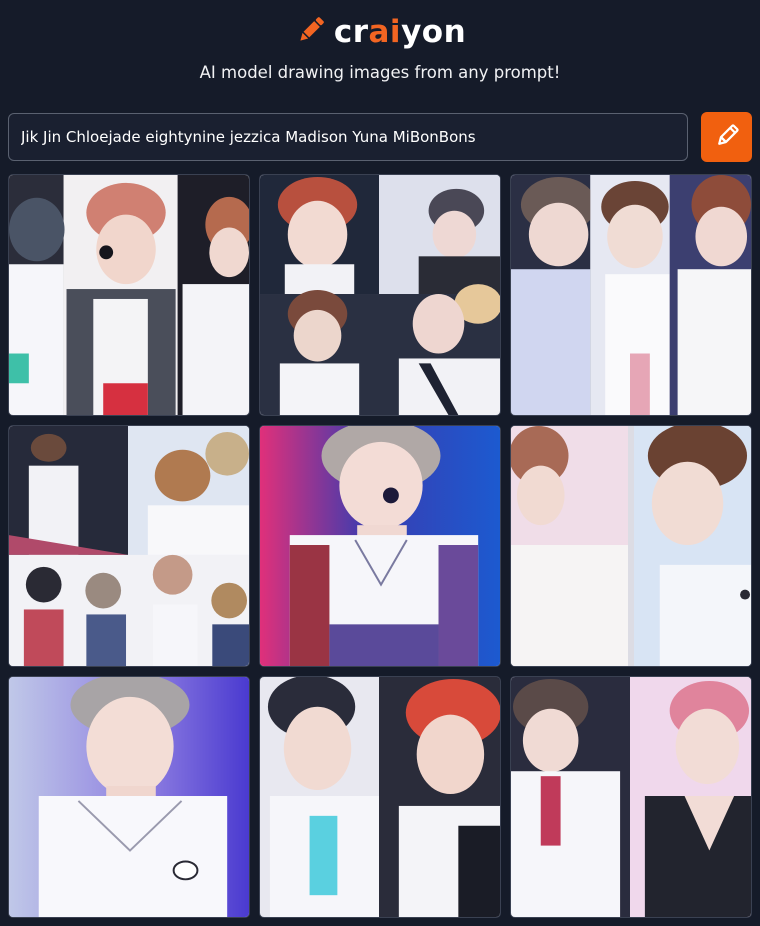  What do you see at coordinates (400, 32) in the screenshot?
I see `logo-wordmark: craiyon` at bounding box center [400, 32].